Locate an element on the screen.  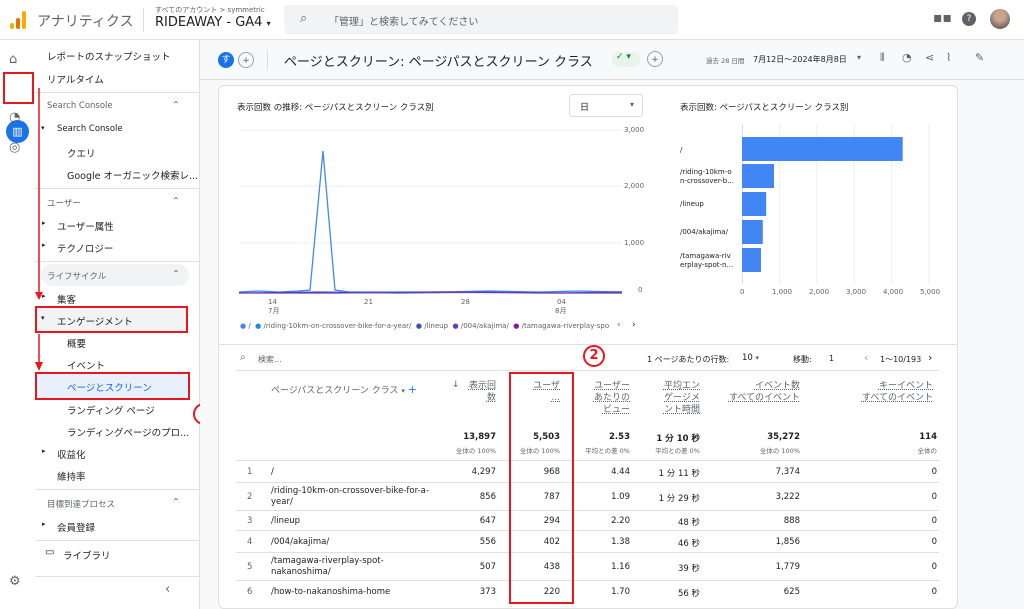
advertising-icon: ◎ is located at coordinates (14, 147).